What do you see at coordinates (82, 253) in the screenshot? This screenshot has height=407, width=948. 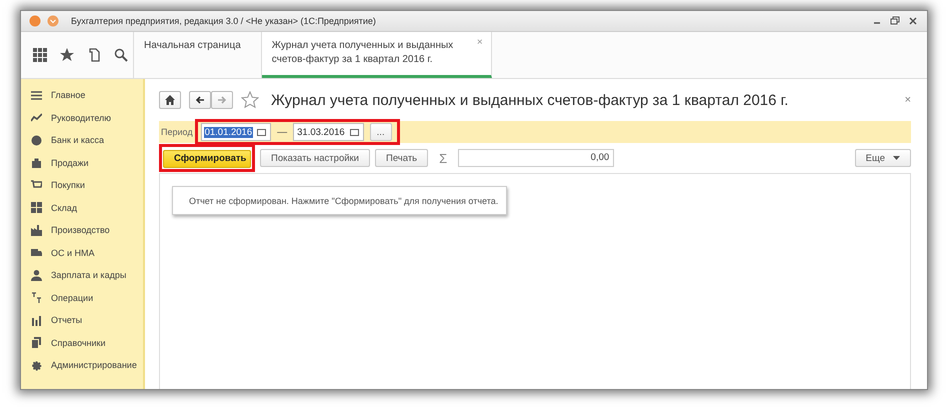 I see `sidebar-item: ОС и НМА` at bounding box center [82, 253].